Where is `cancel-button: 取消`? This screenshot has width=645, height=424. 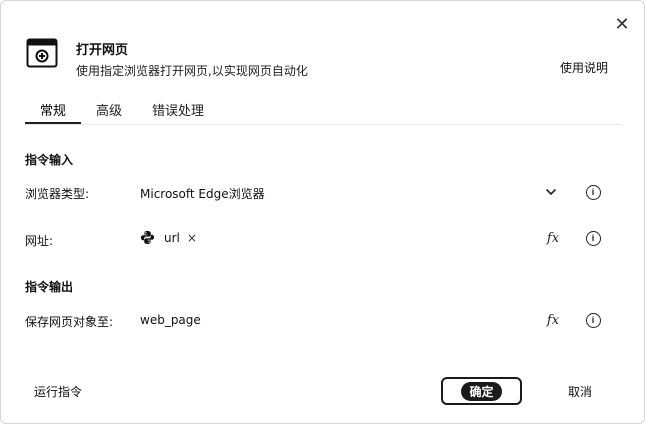
cancel-button: 取消 is located at coordinates (580, 391).